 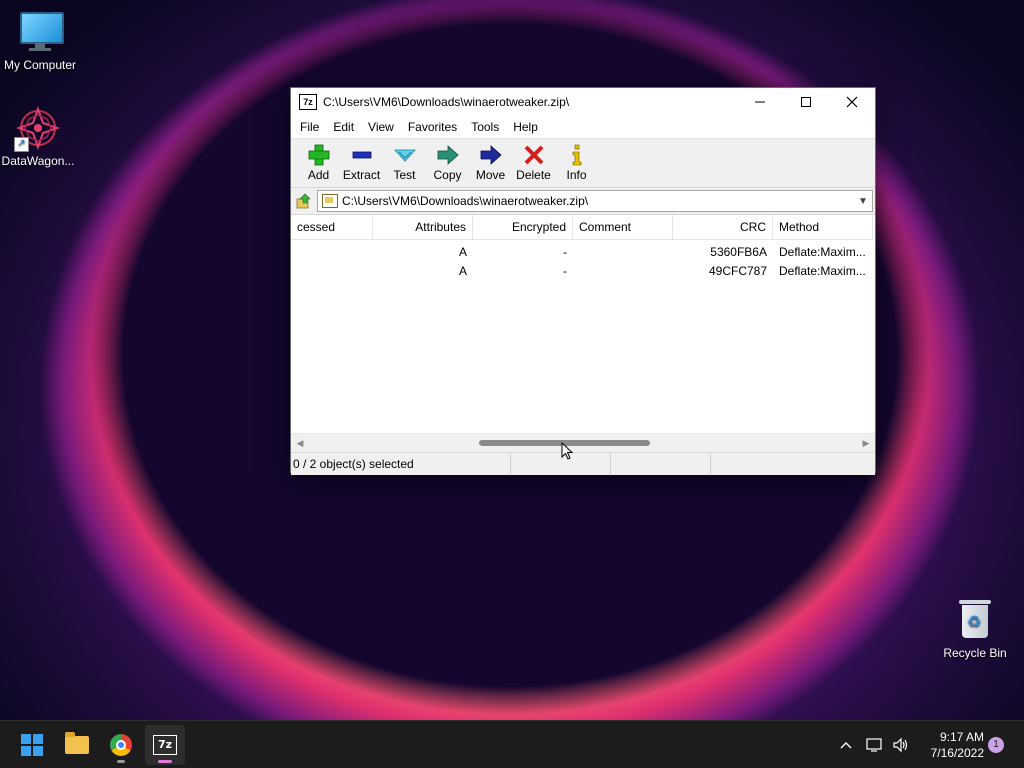 I want to click on menu-bar: File Edit View Favorites Tools Help, so click(x=583, y=127).